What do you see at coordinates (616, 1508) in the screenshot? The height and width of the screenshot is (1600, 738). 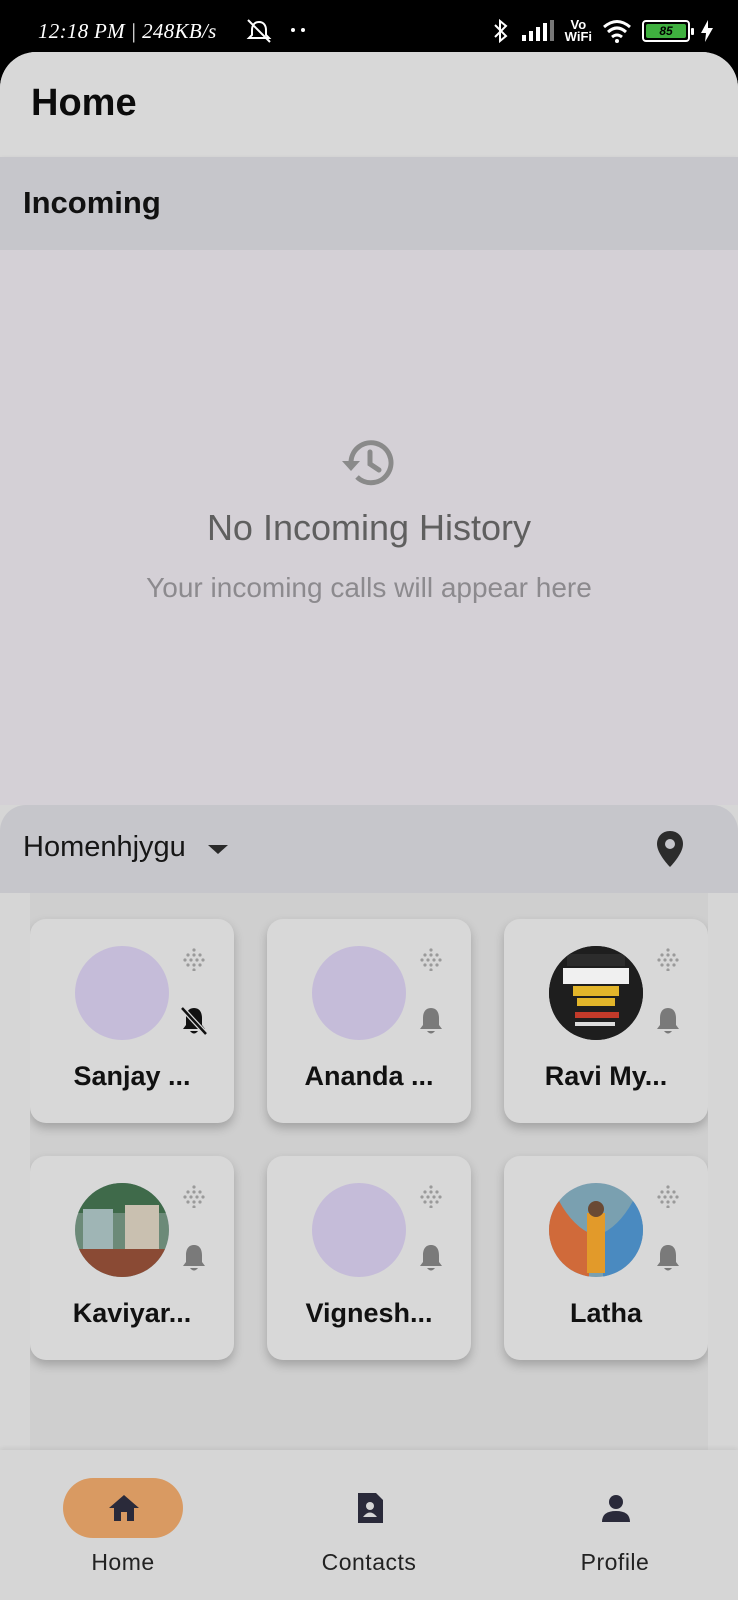 I see `person-icon` at bounding box center [616, 1508].